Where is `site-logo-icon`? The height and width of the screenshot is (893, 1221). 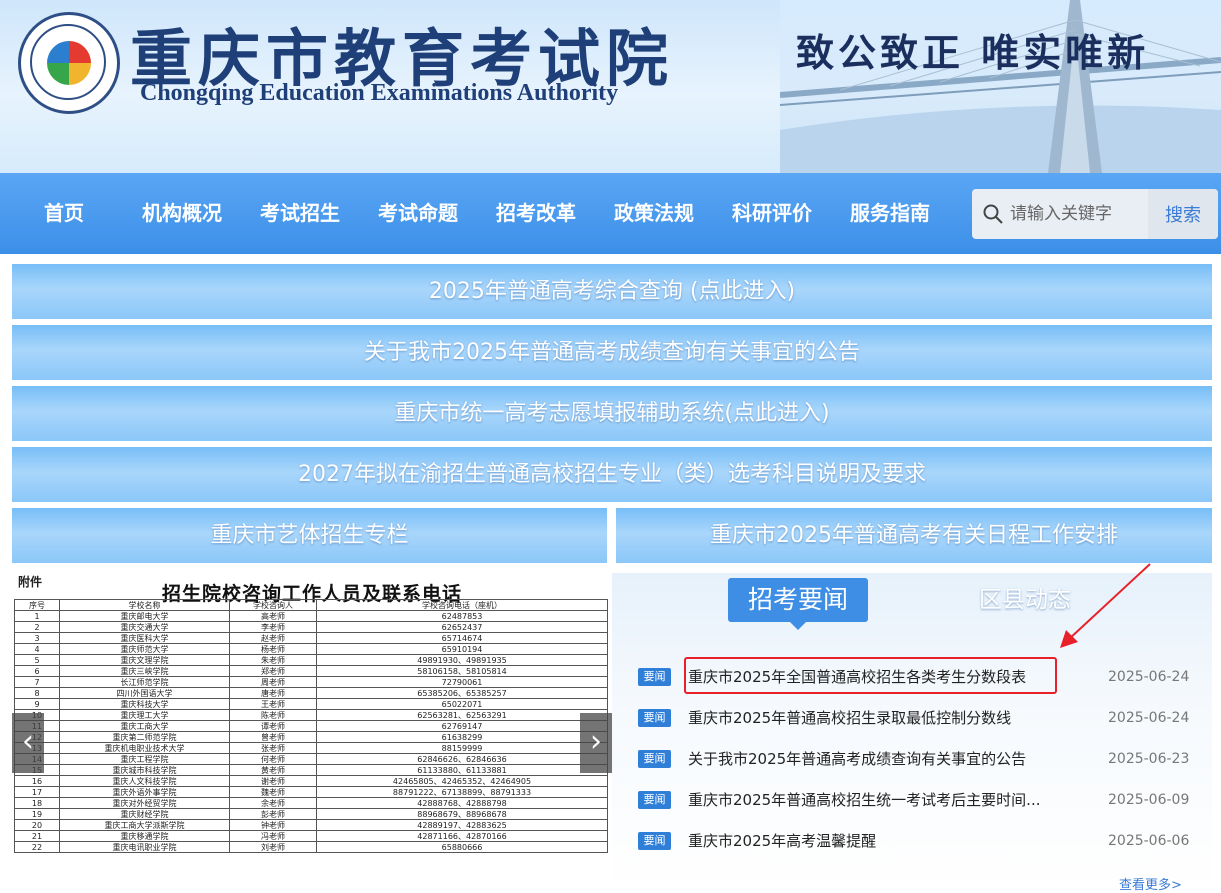 site-logo-icon is located at coordinates (69, 63).